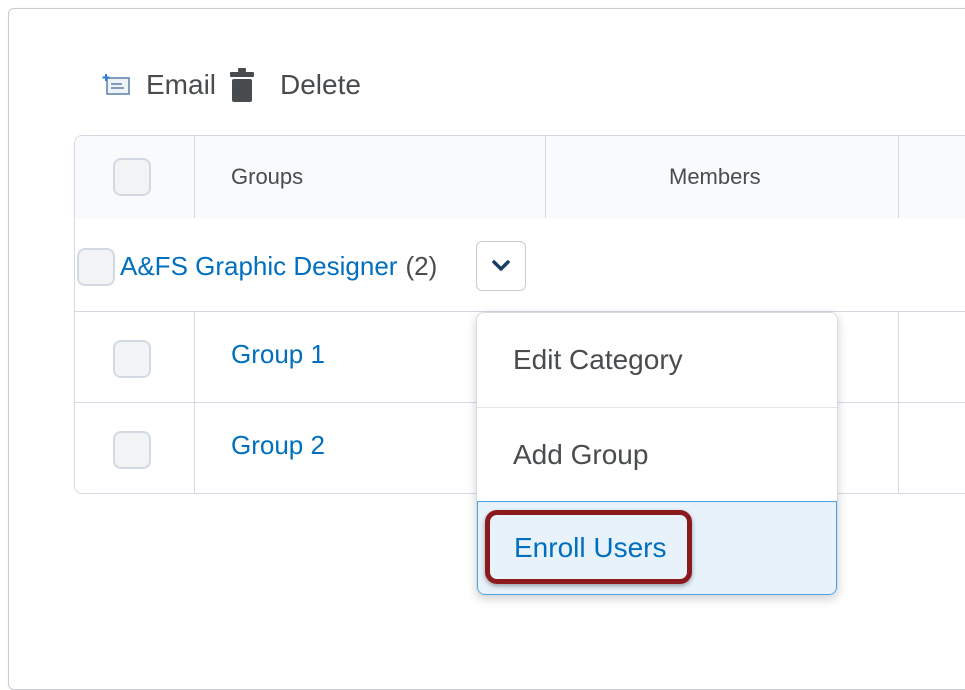 The width and height of the screenshot is (965, 690). I want to click on category-actions-dropdown, so click(501, 266).